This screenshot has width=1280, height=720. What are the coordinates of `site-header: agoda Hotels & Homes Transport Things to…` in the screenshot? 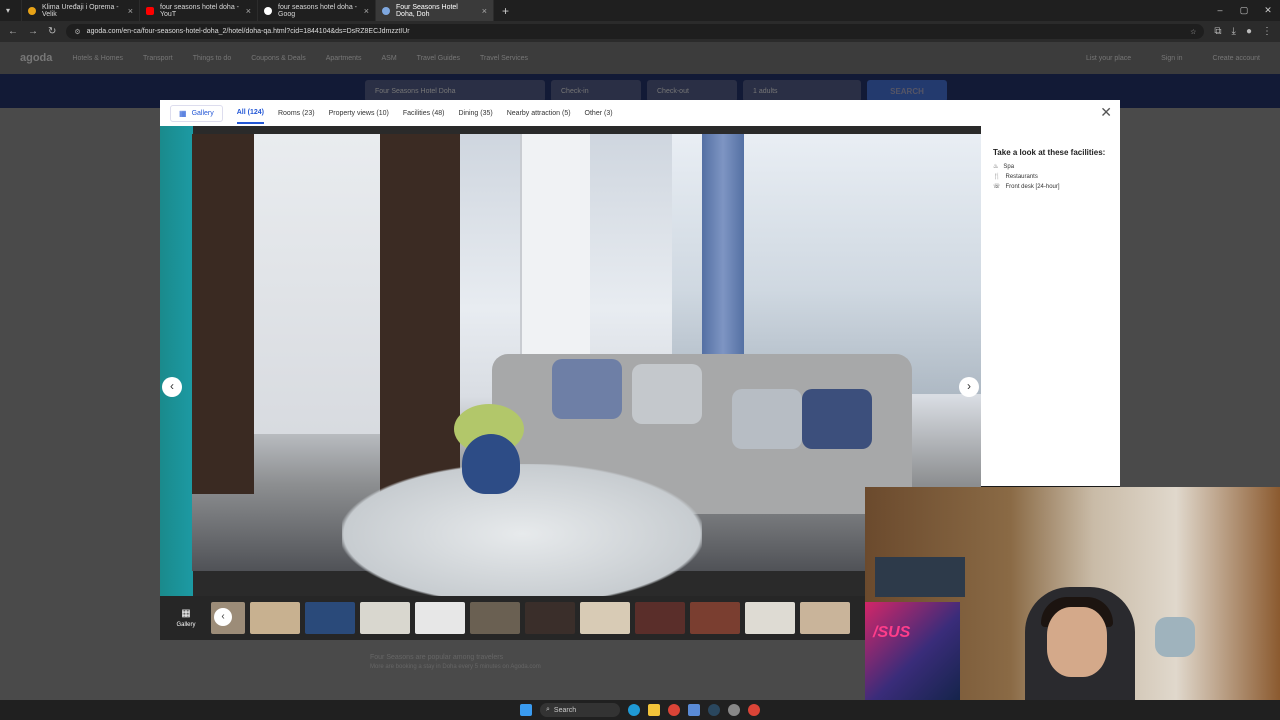 It's located at (640, 58).